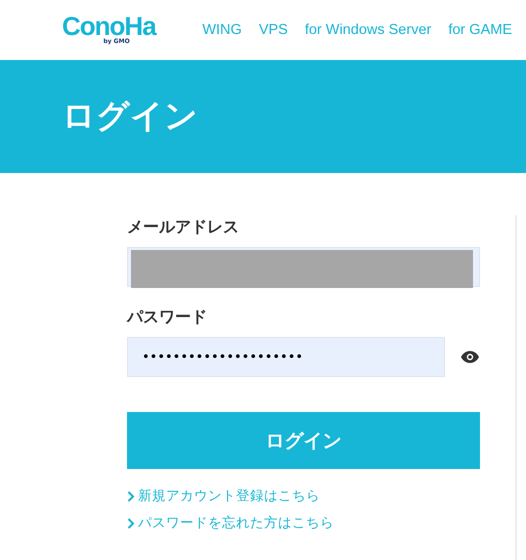  What do you see at coordinates (223, 496) in the screenshot?
I see `text-link: 新規アカウント登録はこちら` at bounding box center [223, 496].